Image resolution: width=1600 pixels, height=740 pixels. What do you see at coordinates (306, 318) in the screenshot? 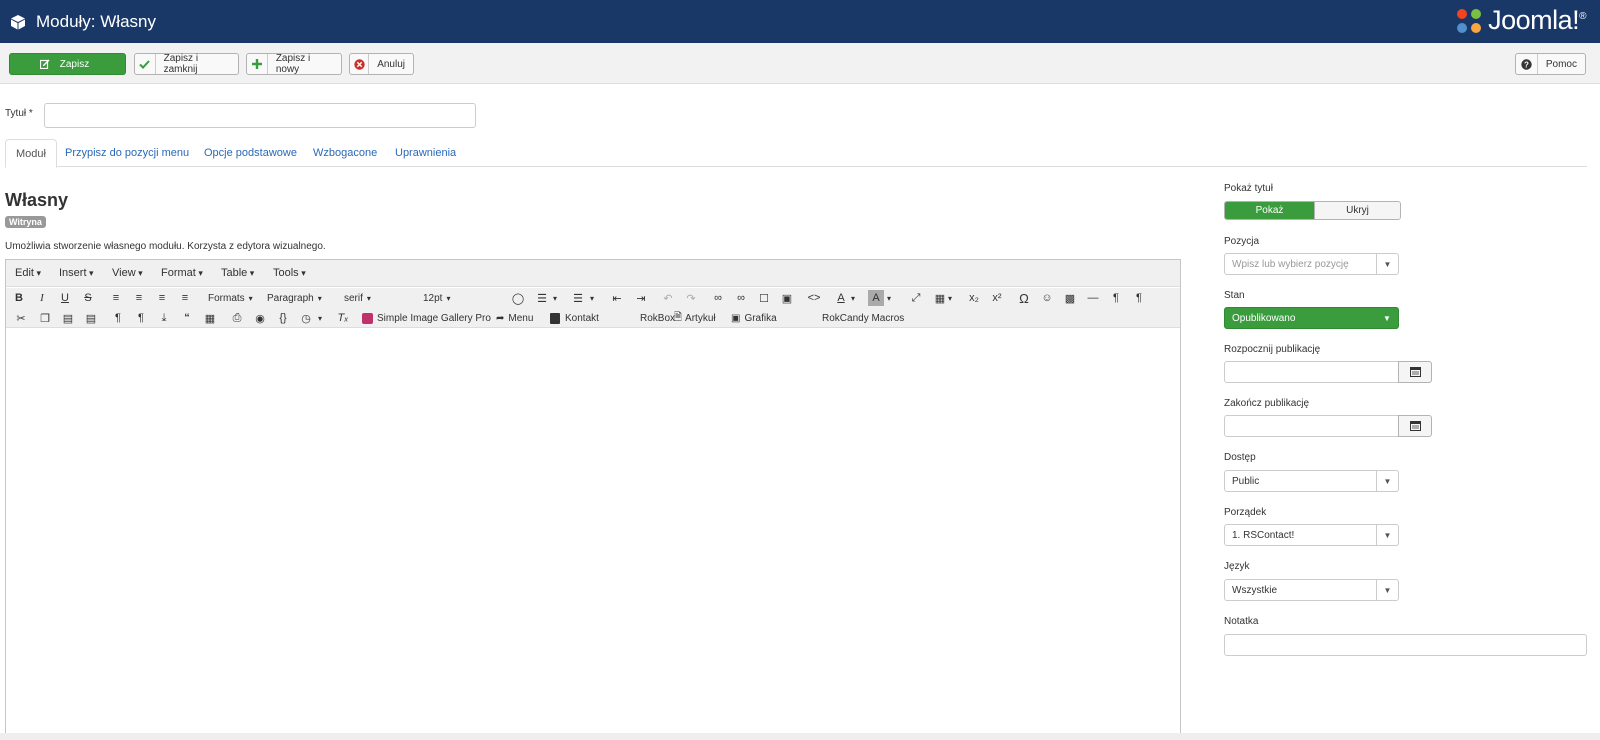
I see `datetime-icon: ◷` at bounding box center [306, 318].